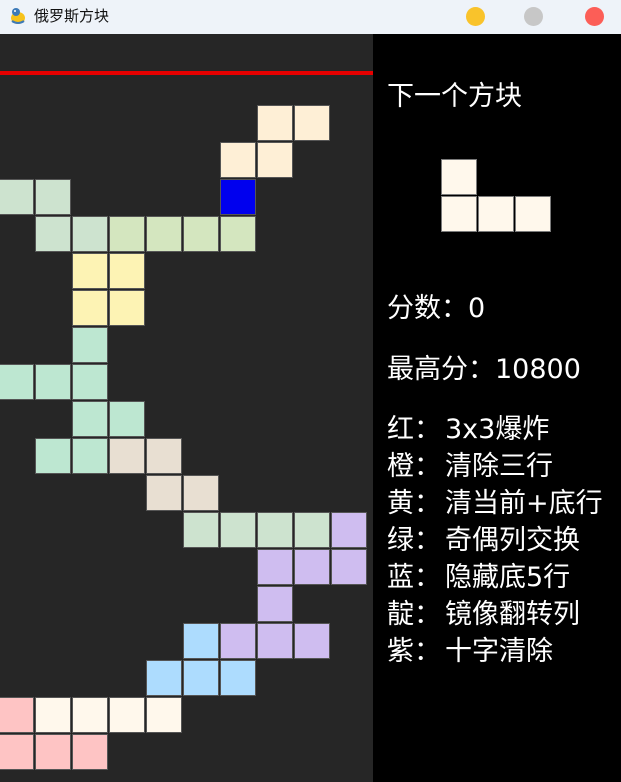 The width and height of the screenshot is (621, 782). I want to click on danger-line, so click(186, 73).